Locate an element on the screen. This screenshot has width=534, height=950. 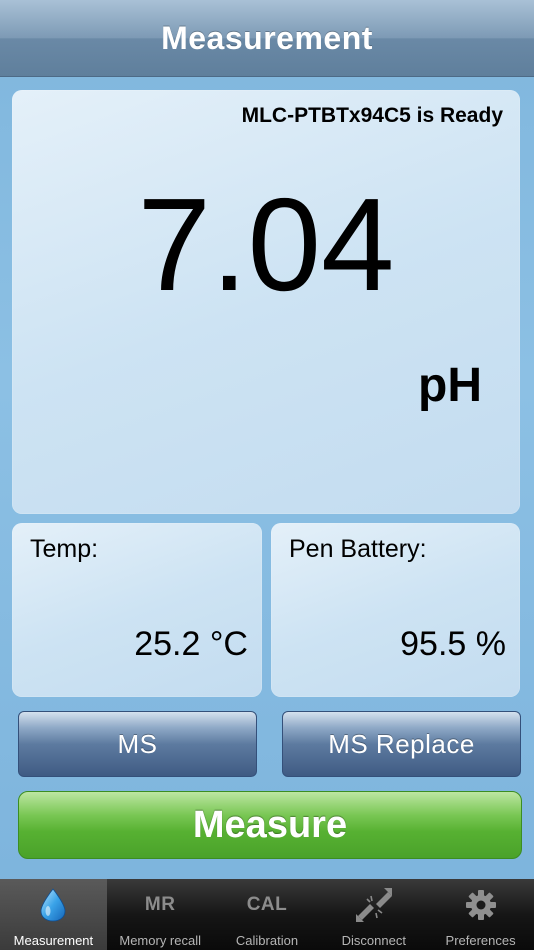
memory-recall-icon: MR is located at coordinates (160, 904).